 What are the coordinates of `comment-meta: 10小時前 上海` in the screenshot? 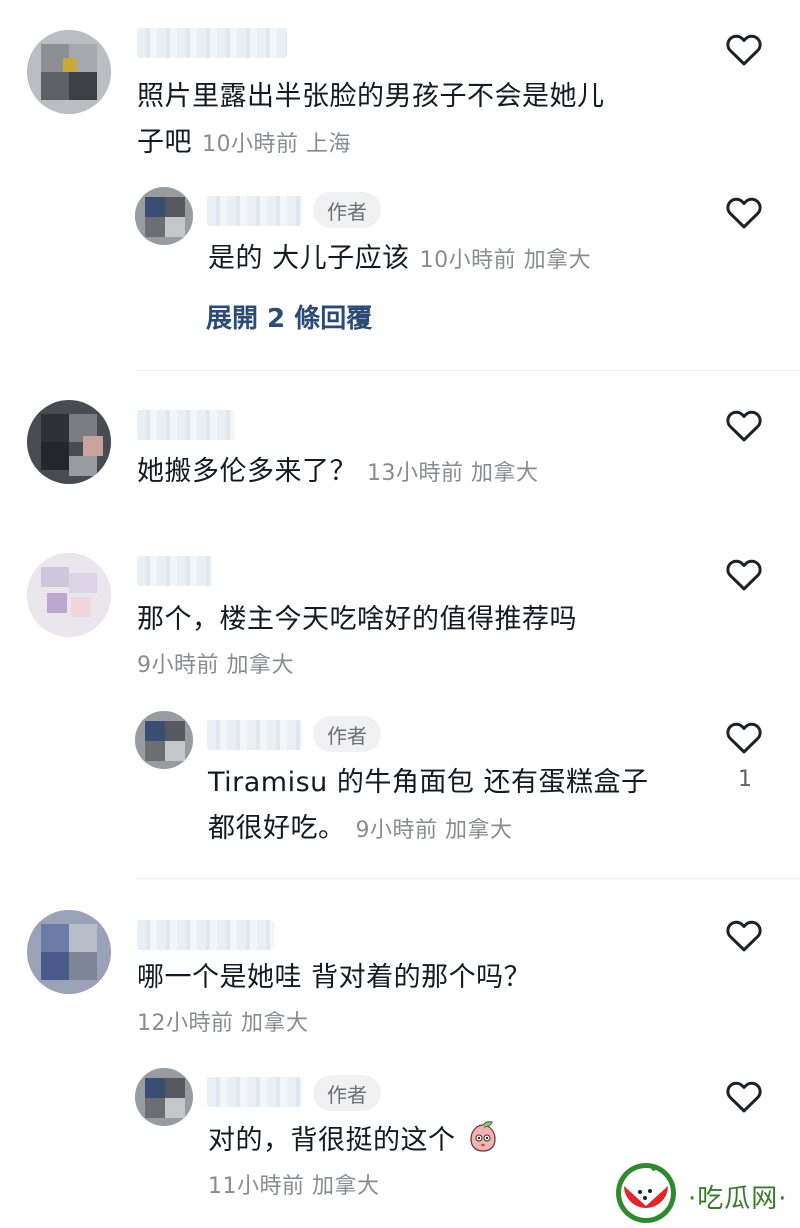 It's located at (276, 144).